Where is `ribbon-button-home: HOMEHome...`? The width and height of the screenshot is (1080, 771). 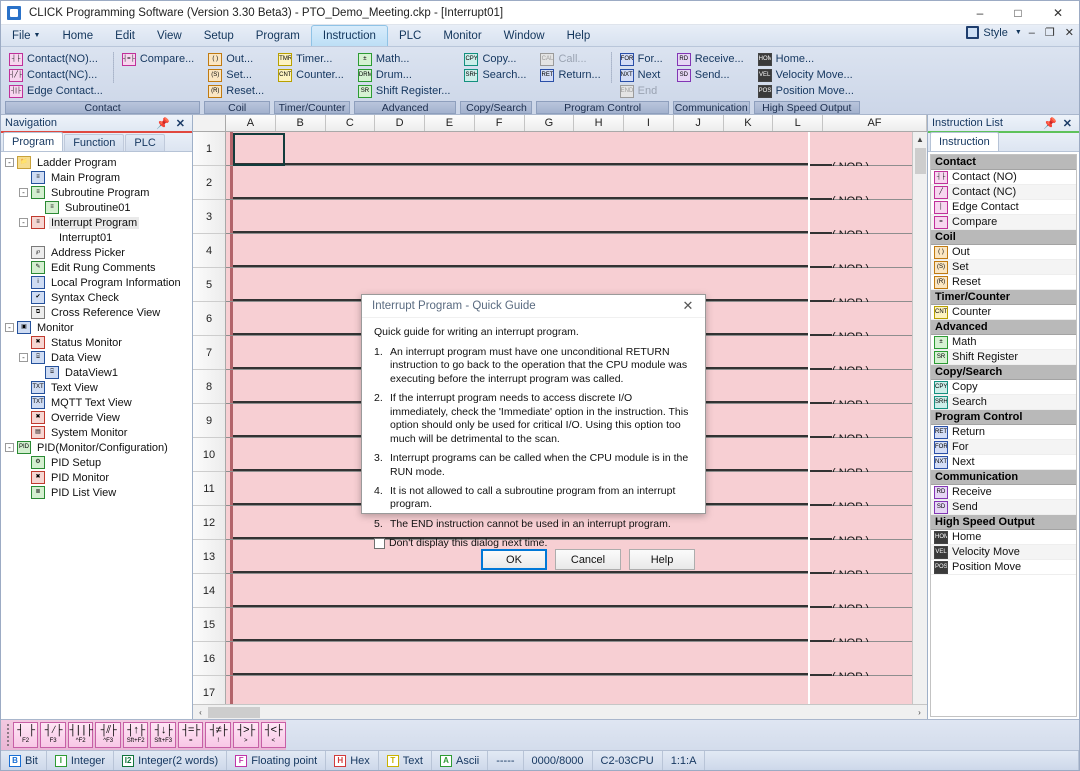
ribbon-button-home: HOMEHome... is located at coordinates (807, 59).